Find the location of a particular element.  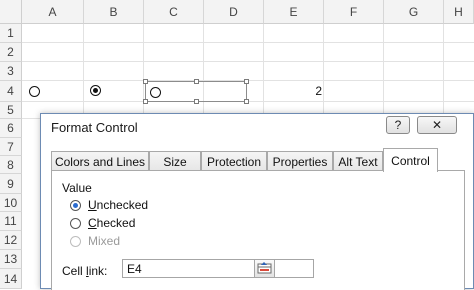

tab-colors-and-lines: Colors and Lines is located at coordinates (100, 161).